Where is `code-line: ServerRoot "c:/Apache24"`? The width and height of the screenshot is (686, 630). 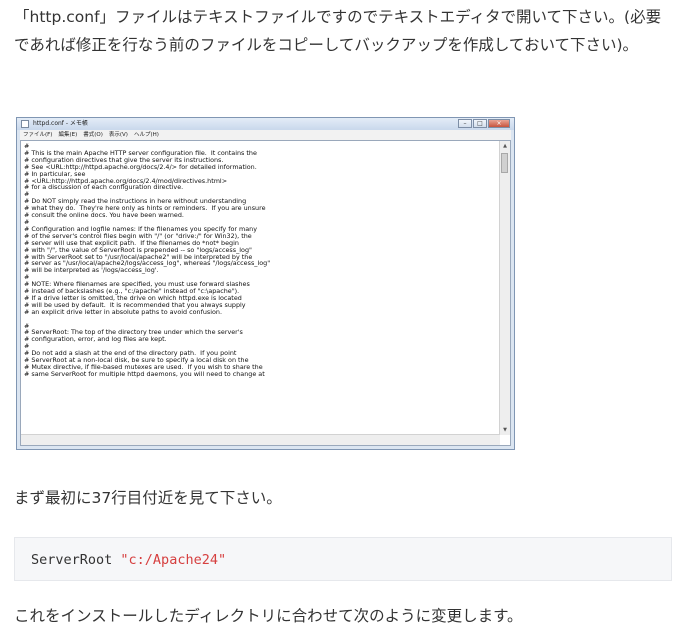
code-line: ServerRoot "c:/Apache24" is located at coordinates (128, 560).